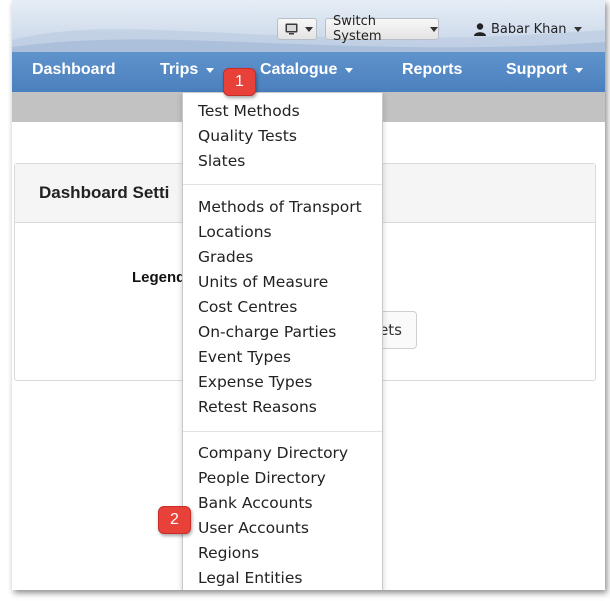 Image resolution: width=610 pixels, height=601 pixels. I want to click on nav-dashboard-label: Dashboard, so click(74, 69).